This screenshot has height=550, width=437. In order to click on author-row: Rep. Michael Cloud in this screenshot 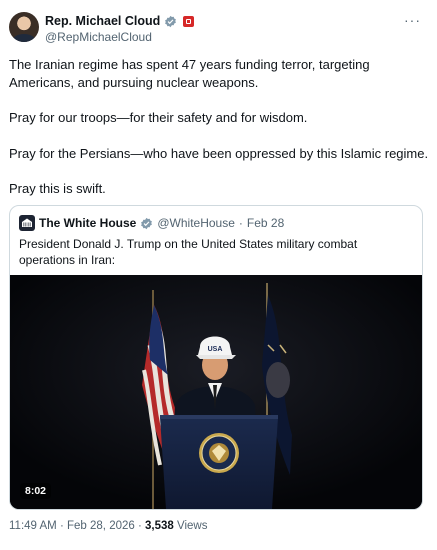, I will do `click(120, 21)`.